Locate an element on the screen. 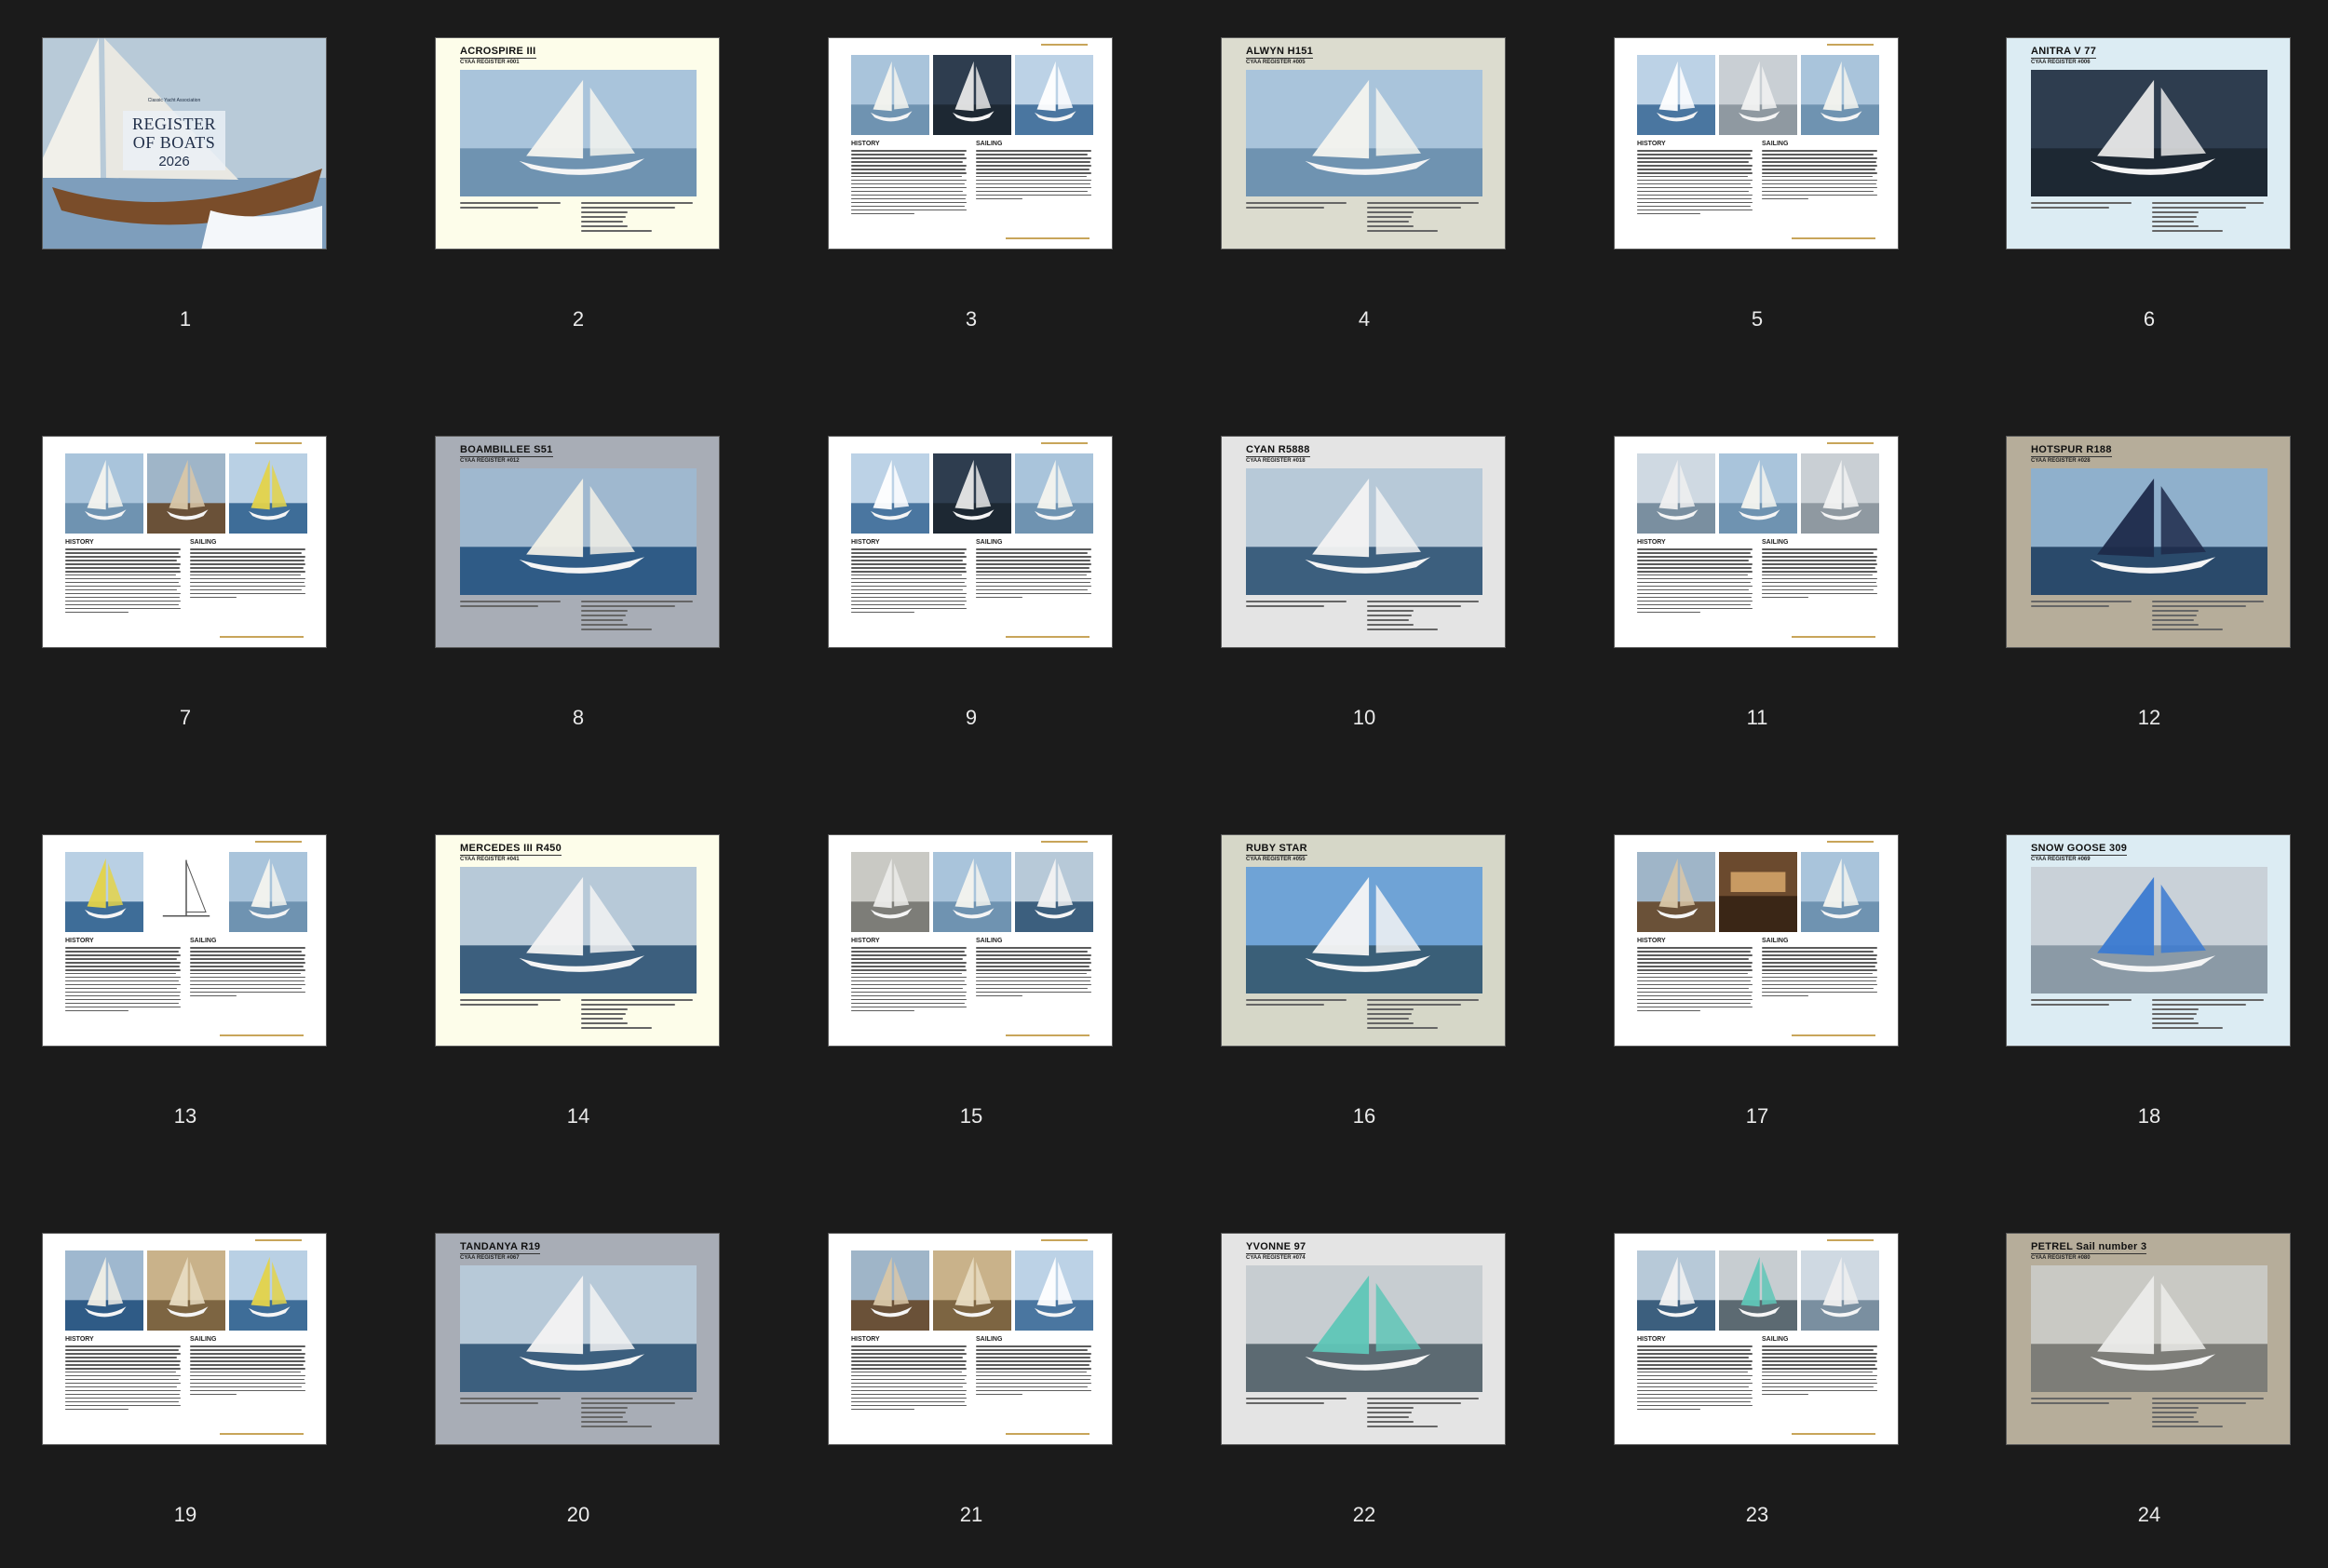  page-thumbnail-7: HISTORY SAILING 7 is located at coordinates (185, 603).